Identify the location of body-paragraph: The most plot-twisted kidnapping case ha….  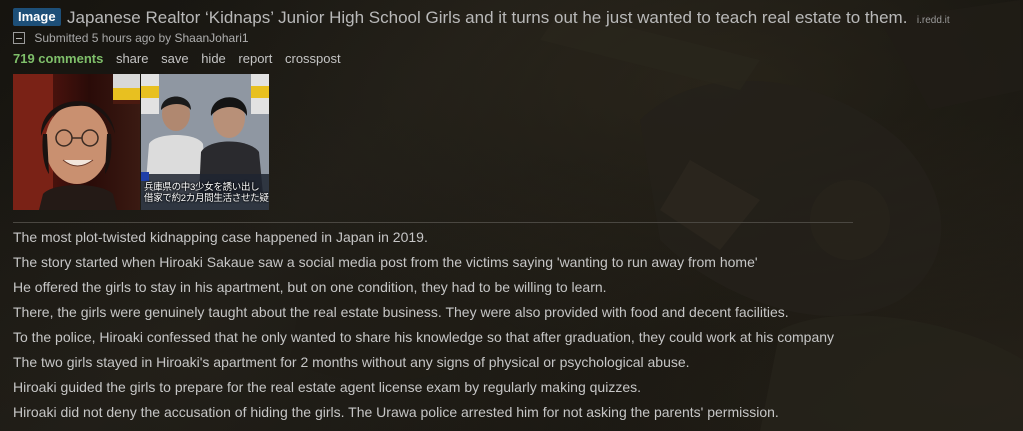
(220, 237).